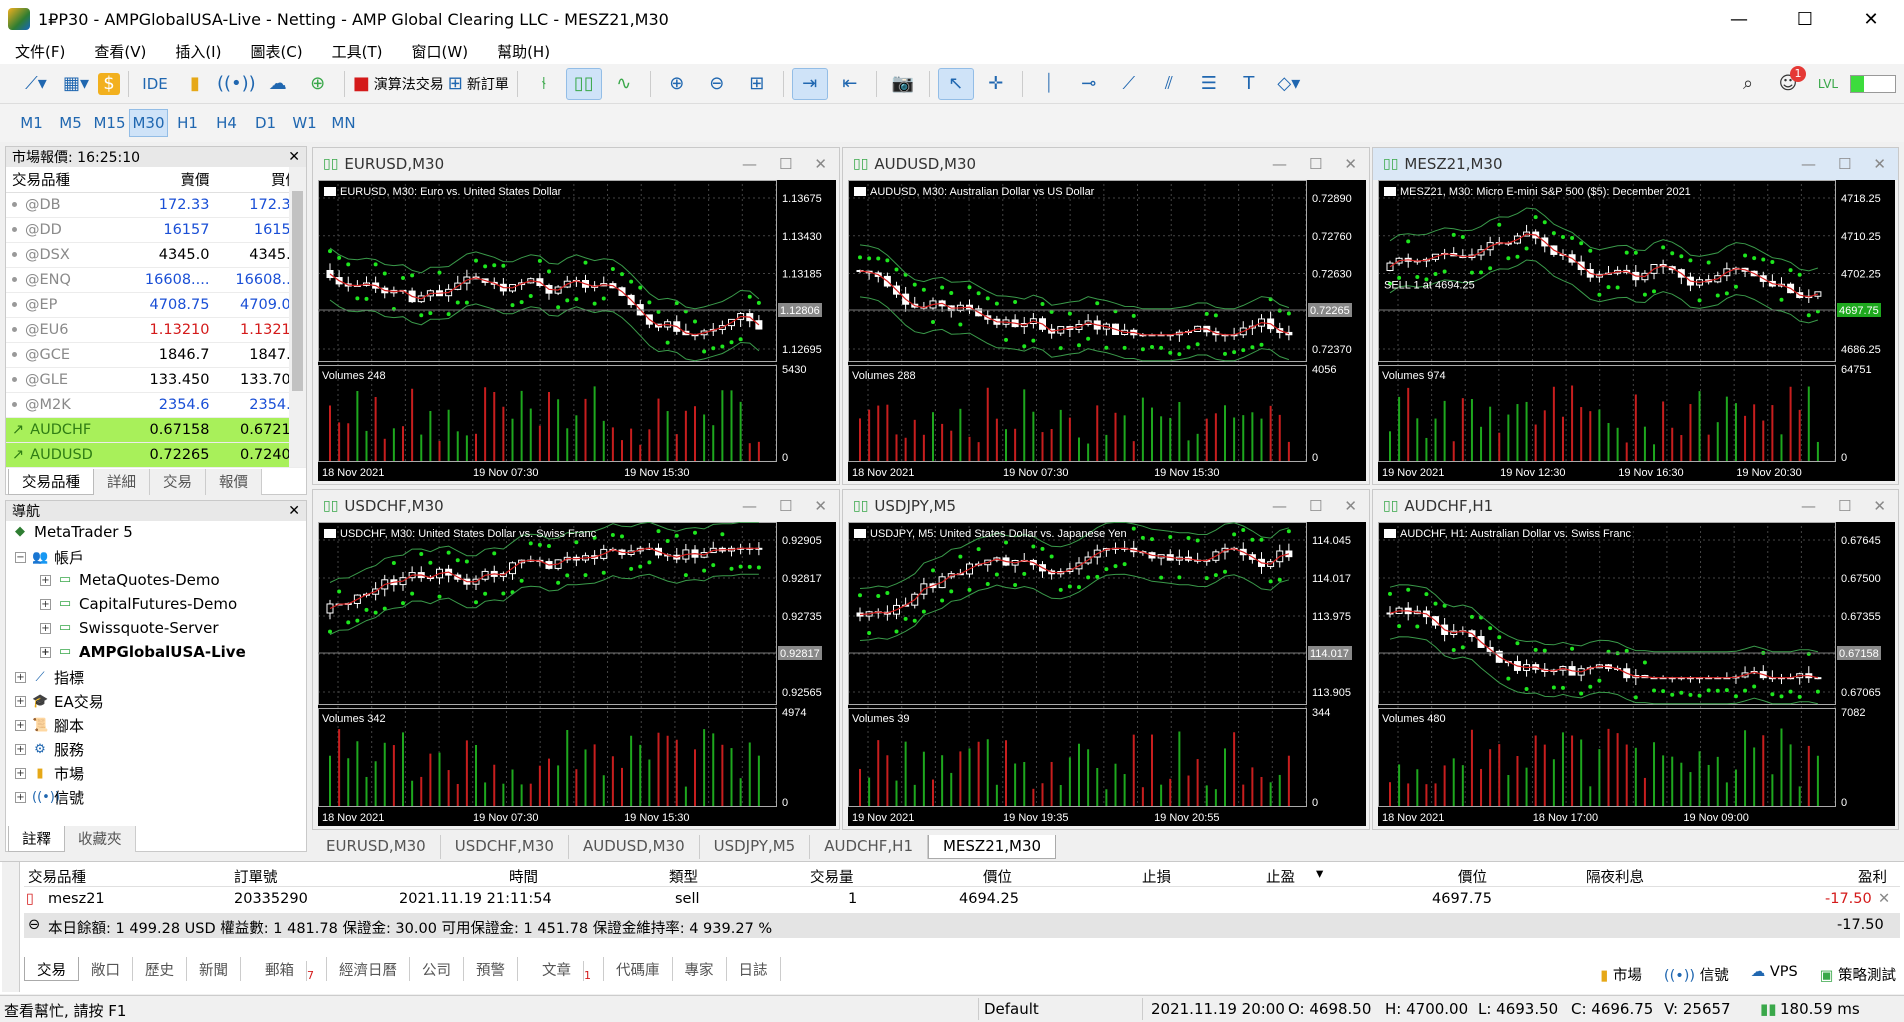 This screenshot has height=1022, width=1904. Describe the element at coordinates (1129, 84) in the screenshot. I see `trendline-icon: ⟋` at that location.